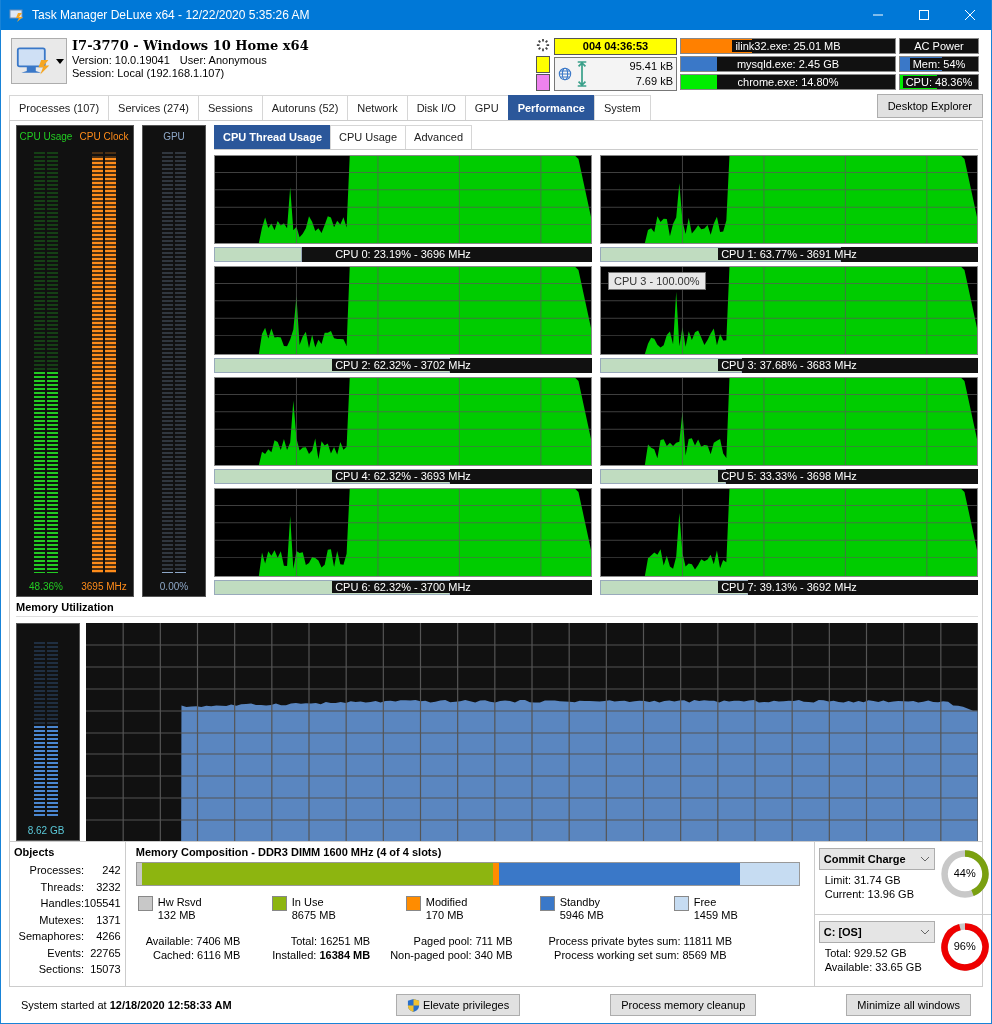  I want to click on object-value: 242, so click(111, 870).